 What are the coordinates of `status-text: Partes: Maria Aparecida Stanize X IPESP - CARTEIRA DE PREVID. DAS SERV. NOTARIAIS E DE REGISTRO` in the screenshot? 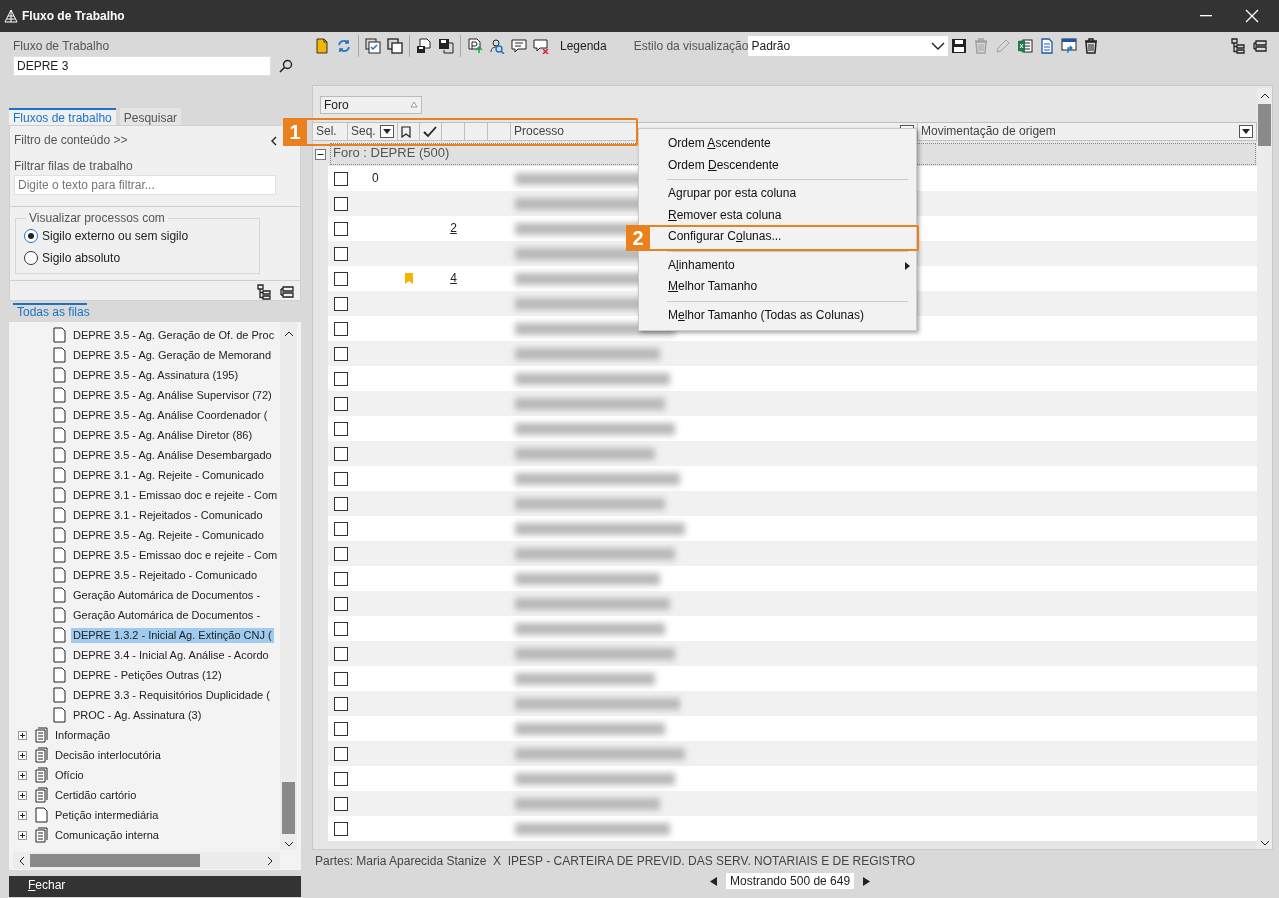 It's located at (615, 861).